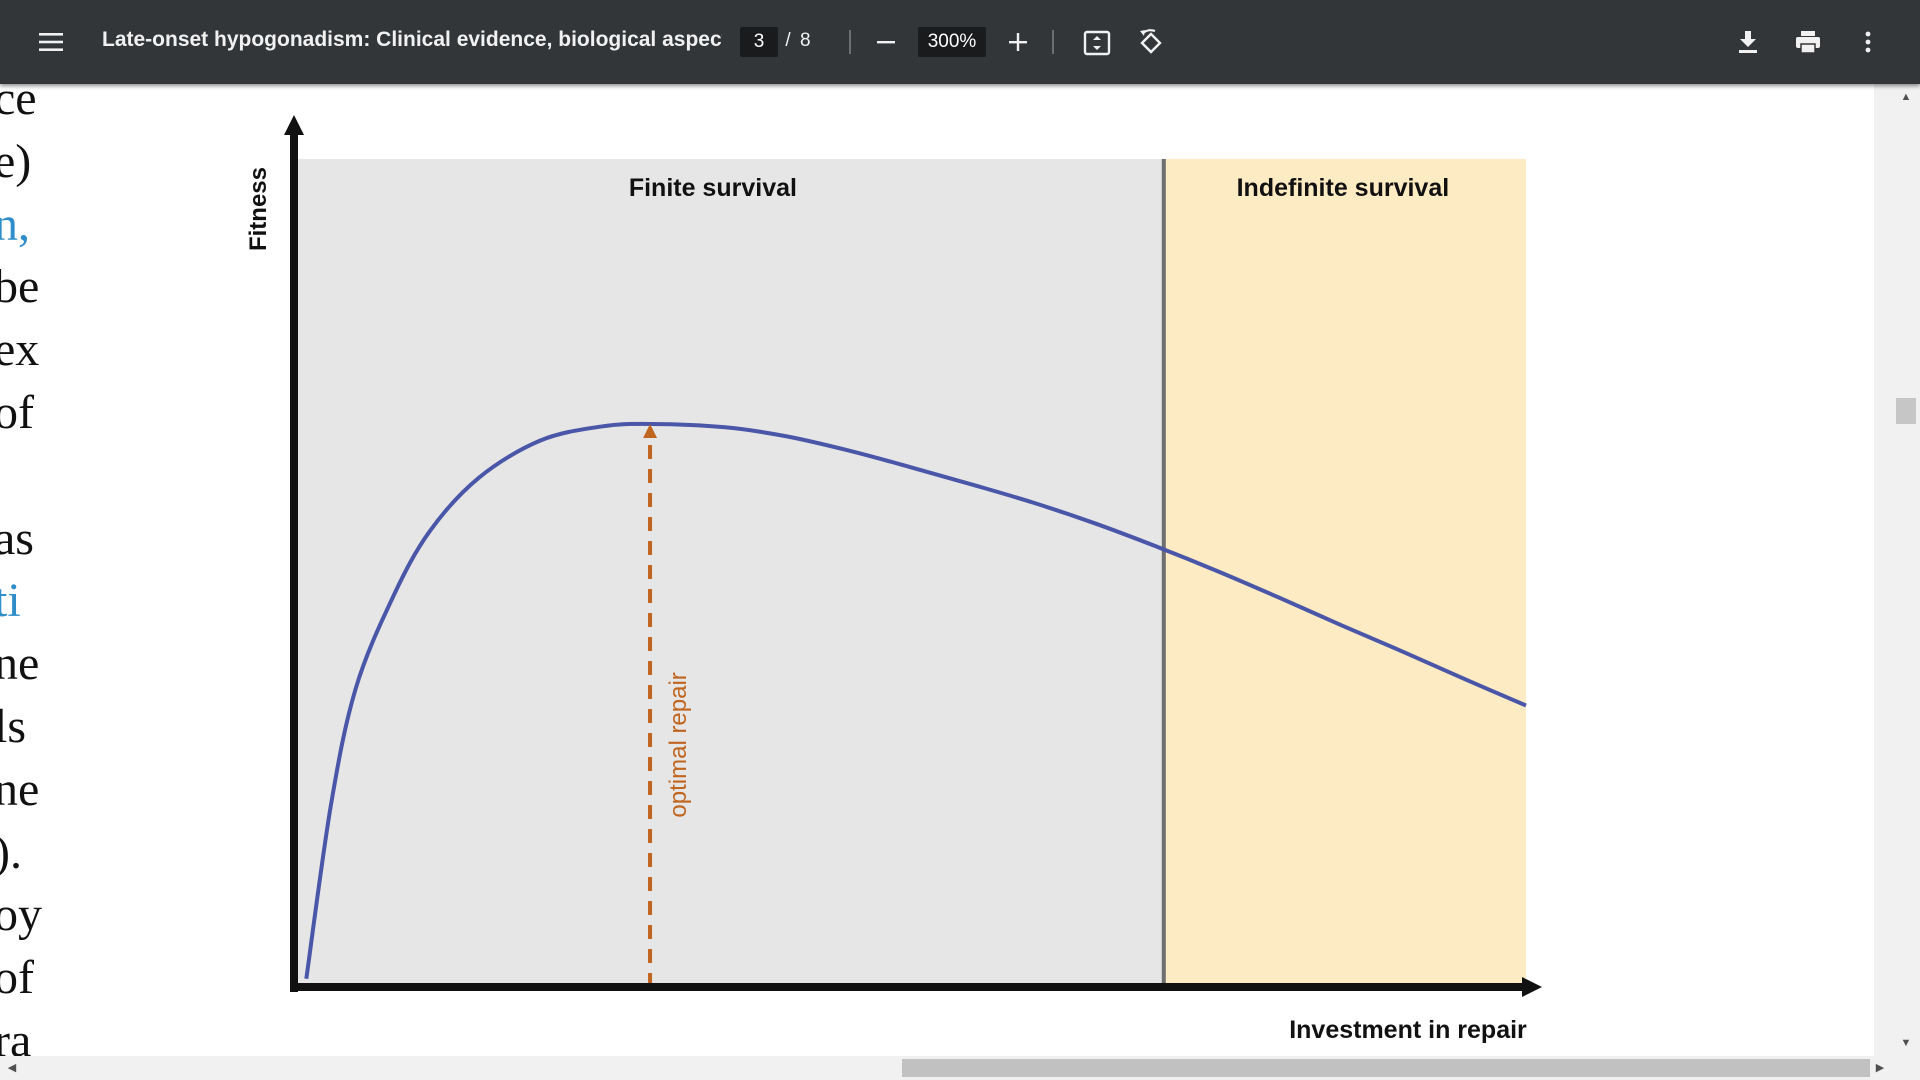 The height and width of the screenshot is (1080, 1920). What do you see at coordinates (678, 744) in the screenshot?
I see `optimal-repair-label: optimal repair` at bounding box center [678, 744].